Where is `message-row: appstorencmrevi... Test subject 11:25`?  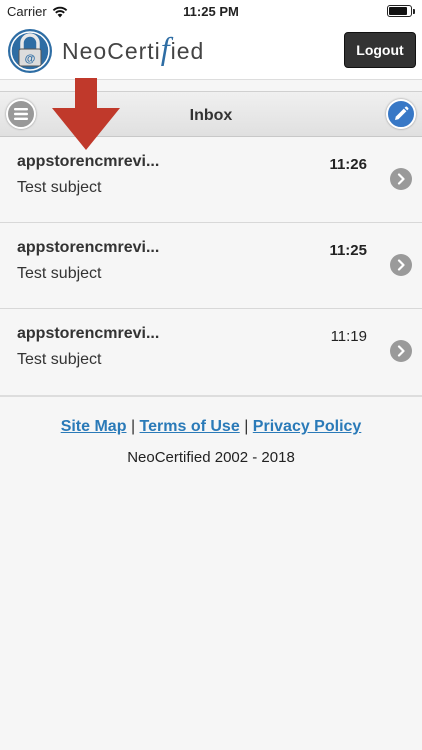
message-row: appstorencmrevi... Test subject 11:25 is located at coordinates (211, 266).